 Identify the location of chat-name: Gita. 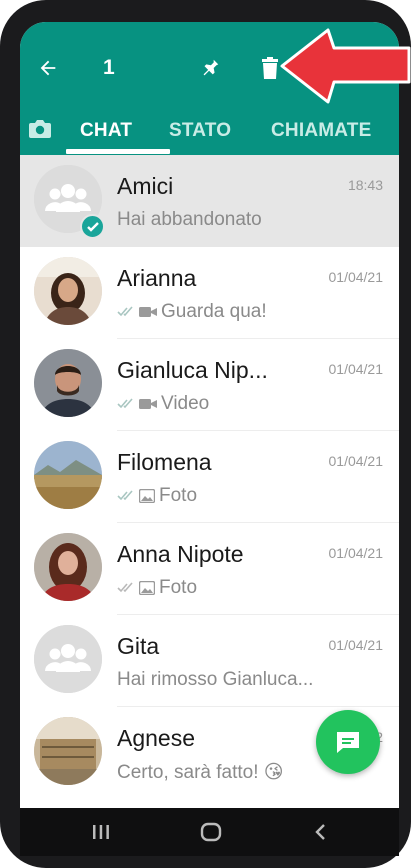
(138, 646).